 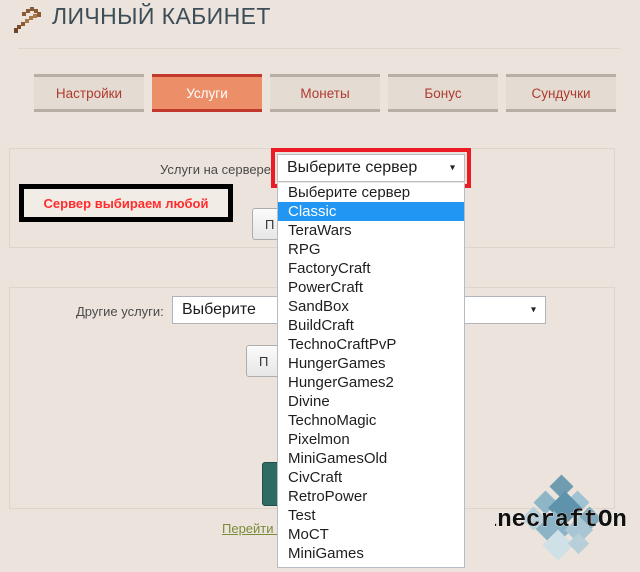 What do you see at coordinates (371, 439) in the screenshot?
I see `dropdown-option: Pixelmon` at bounding box center [371, 439].